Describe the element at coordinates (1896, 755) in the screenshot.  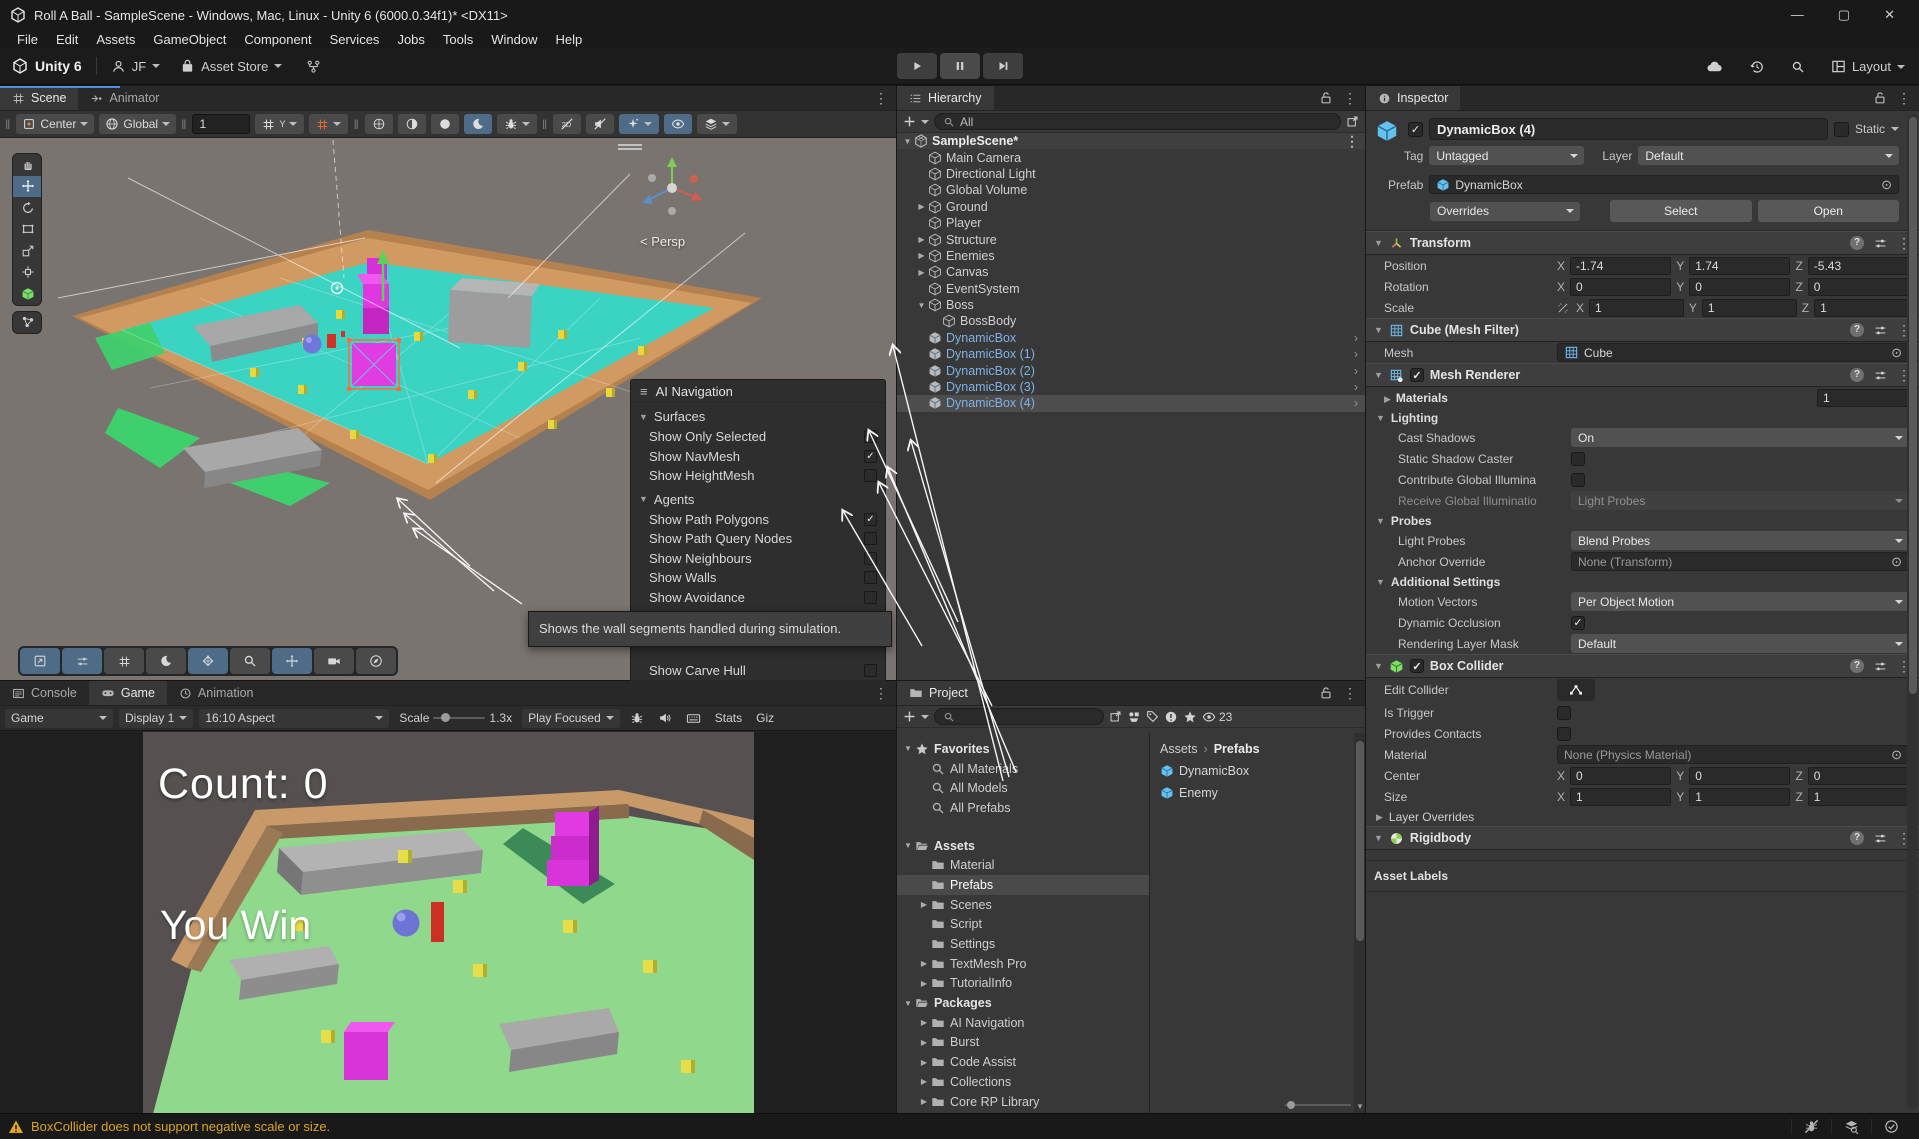
I see `object-picker-icon: ⊙` at that location.